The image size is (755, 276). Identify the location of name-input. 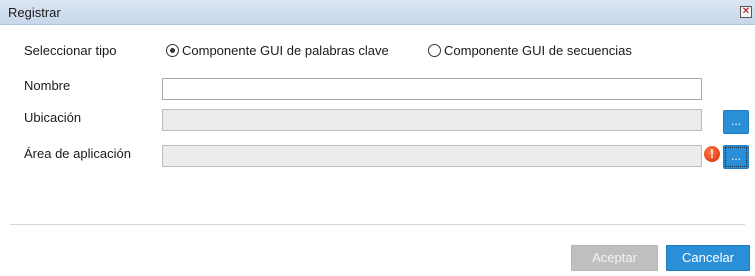
(432, 89).